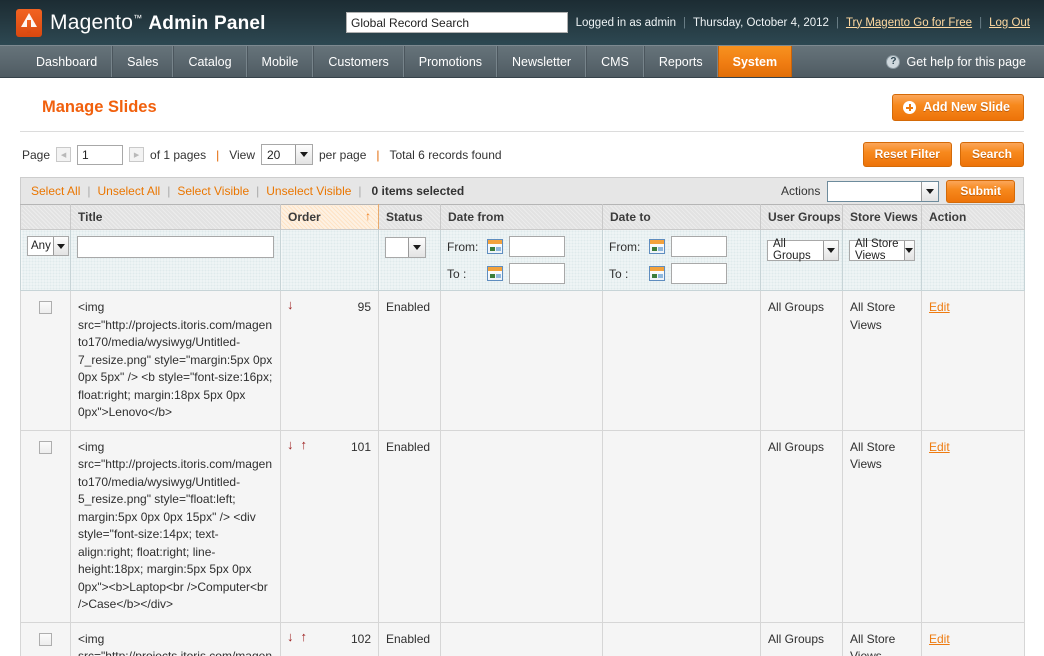  What do you see at coordinates (965, 61) in the screenshot?
I see `get-help-link: ? Get help for this page` at bounding box center [965, 61].